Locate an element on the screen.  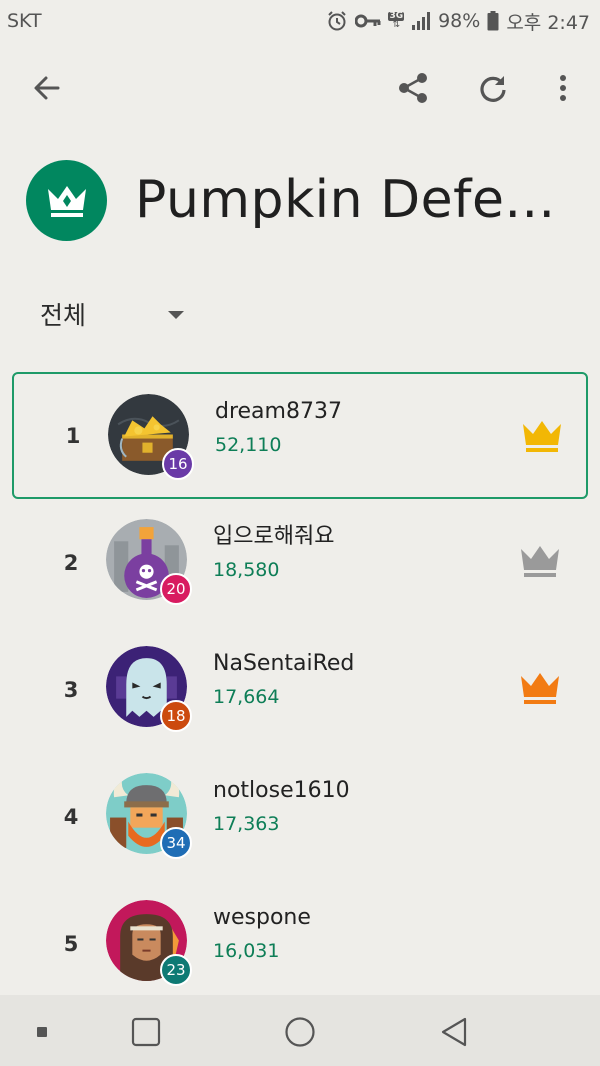
more-vert-icon is located at coordinates (563, 88).